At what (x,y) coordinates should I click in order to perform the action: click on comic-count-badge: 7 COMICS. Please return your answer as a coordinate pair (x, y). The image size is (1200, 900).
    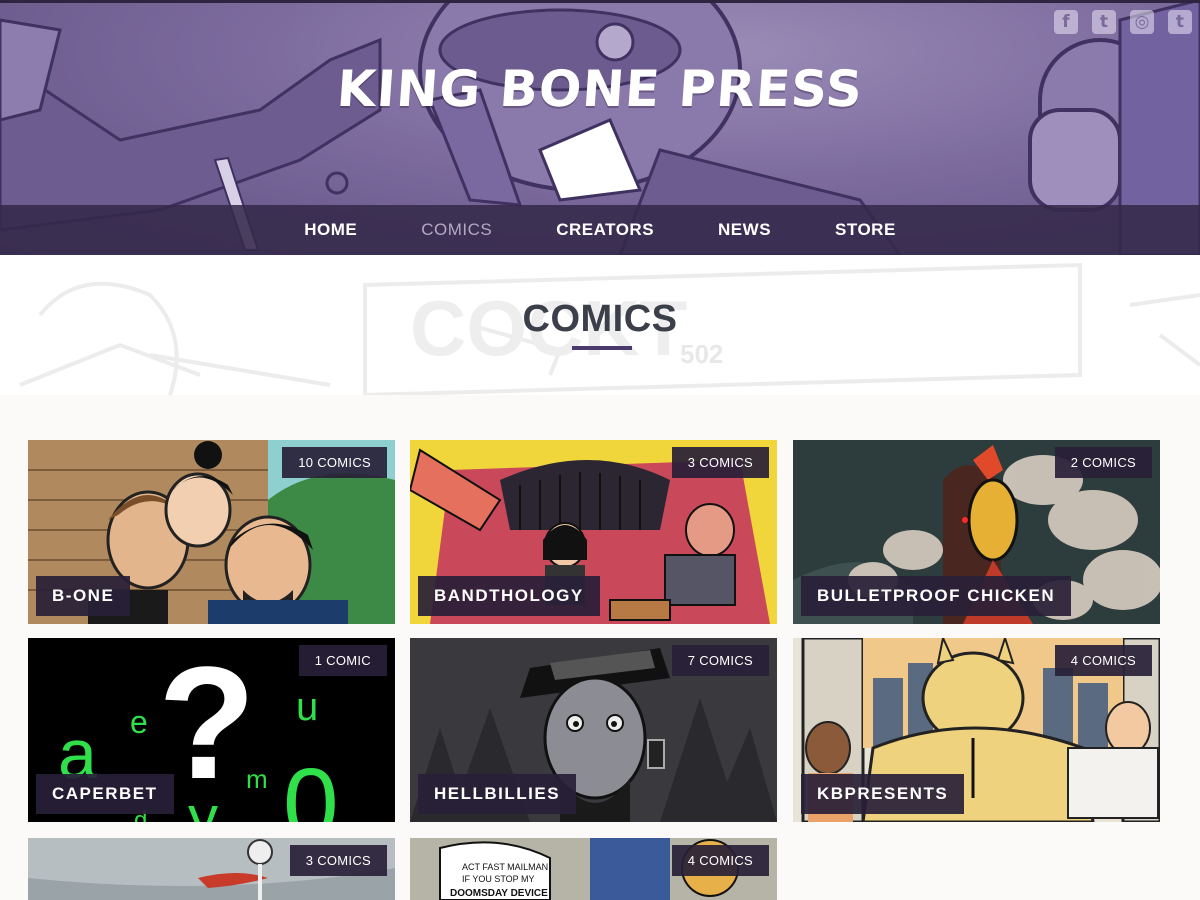
    Looking at the image, I should click on (720, 660).